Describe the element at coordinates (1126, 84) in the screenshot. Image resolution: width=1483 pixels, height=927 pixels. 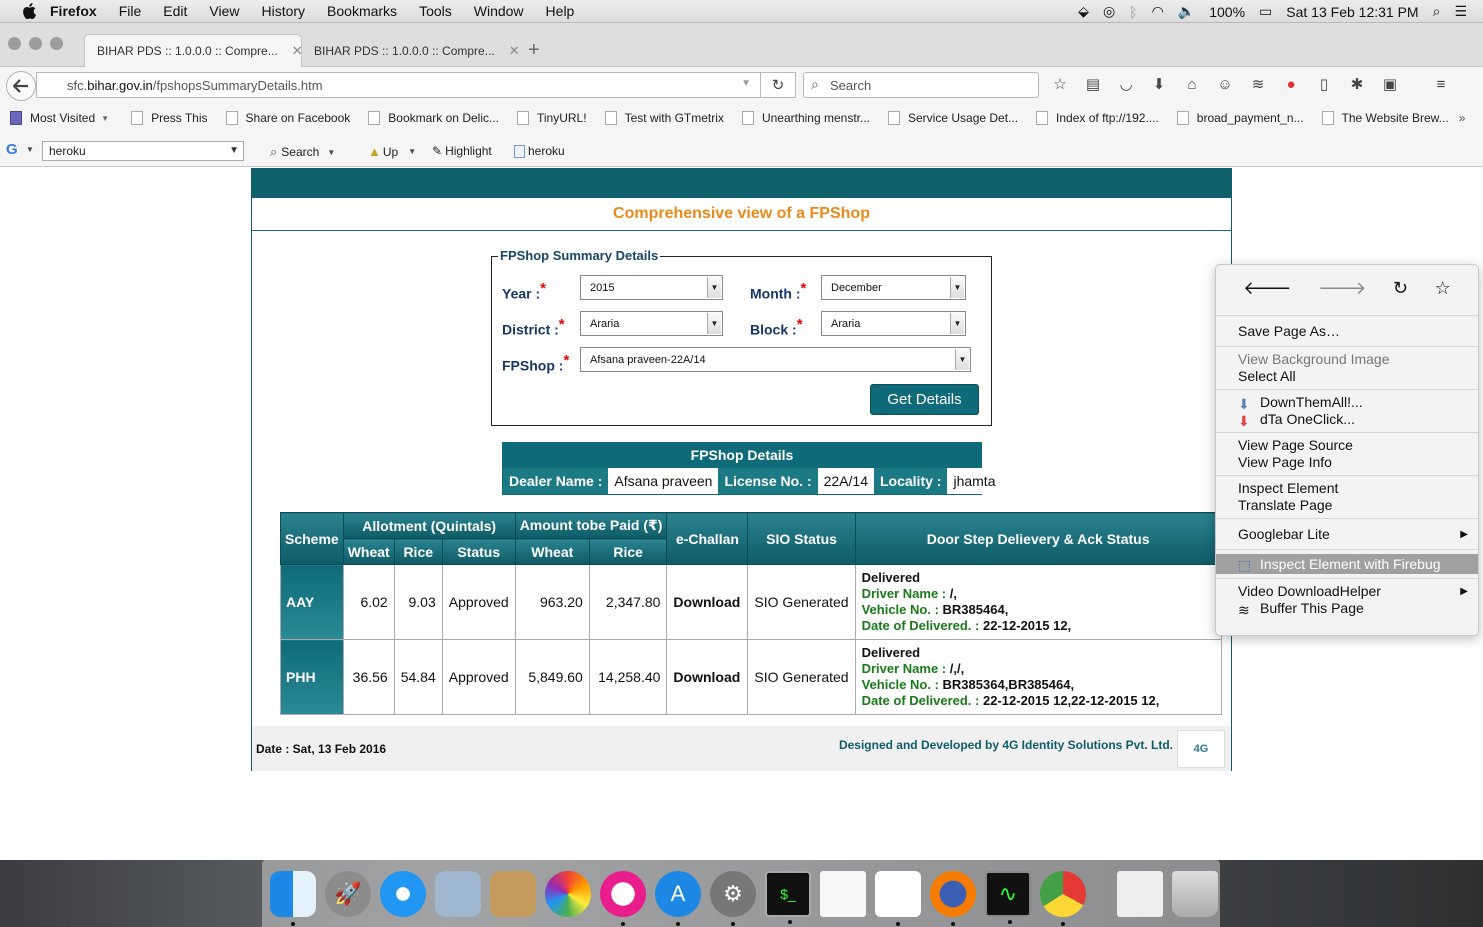
I see `pocket-icon: ◡` at that location.